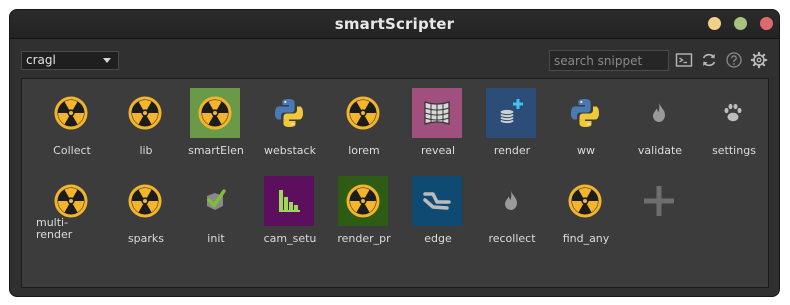  Describe the element at coordinates (709, 60) in the screenshot. I see `refresh-icon` at that location.